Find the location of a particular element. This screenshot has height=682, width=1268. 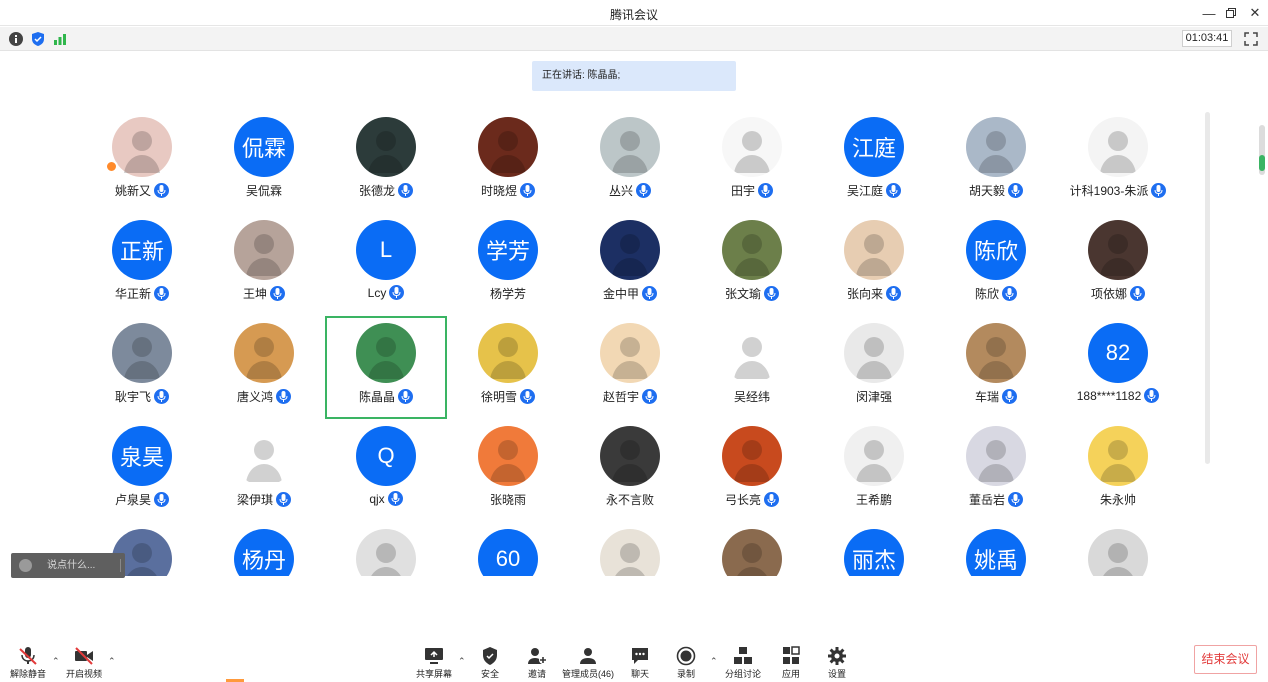

restore-icon is located at coordinates (1231, 13).